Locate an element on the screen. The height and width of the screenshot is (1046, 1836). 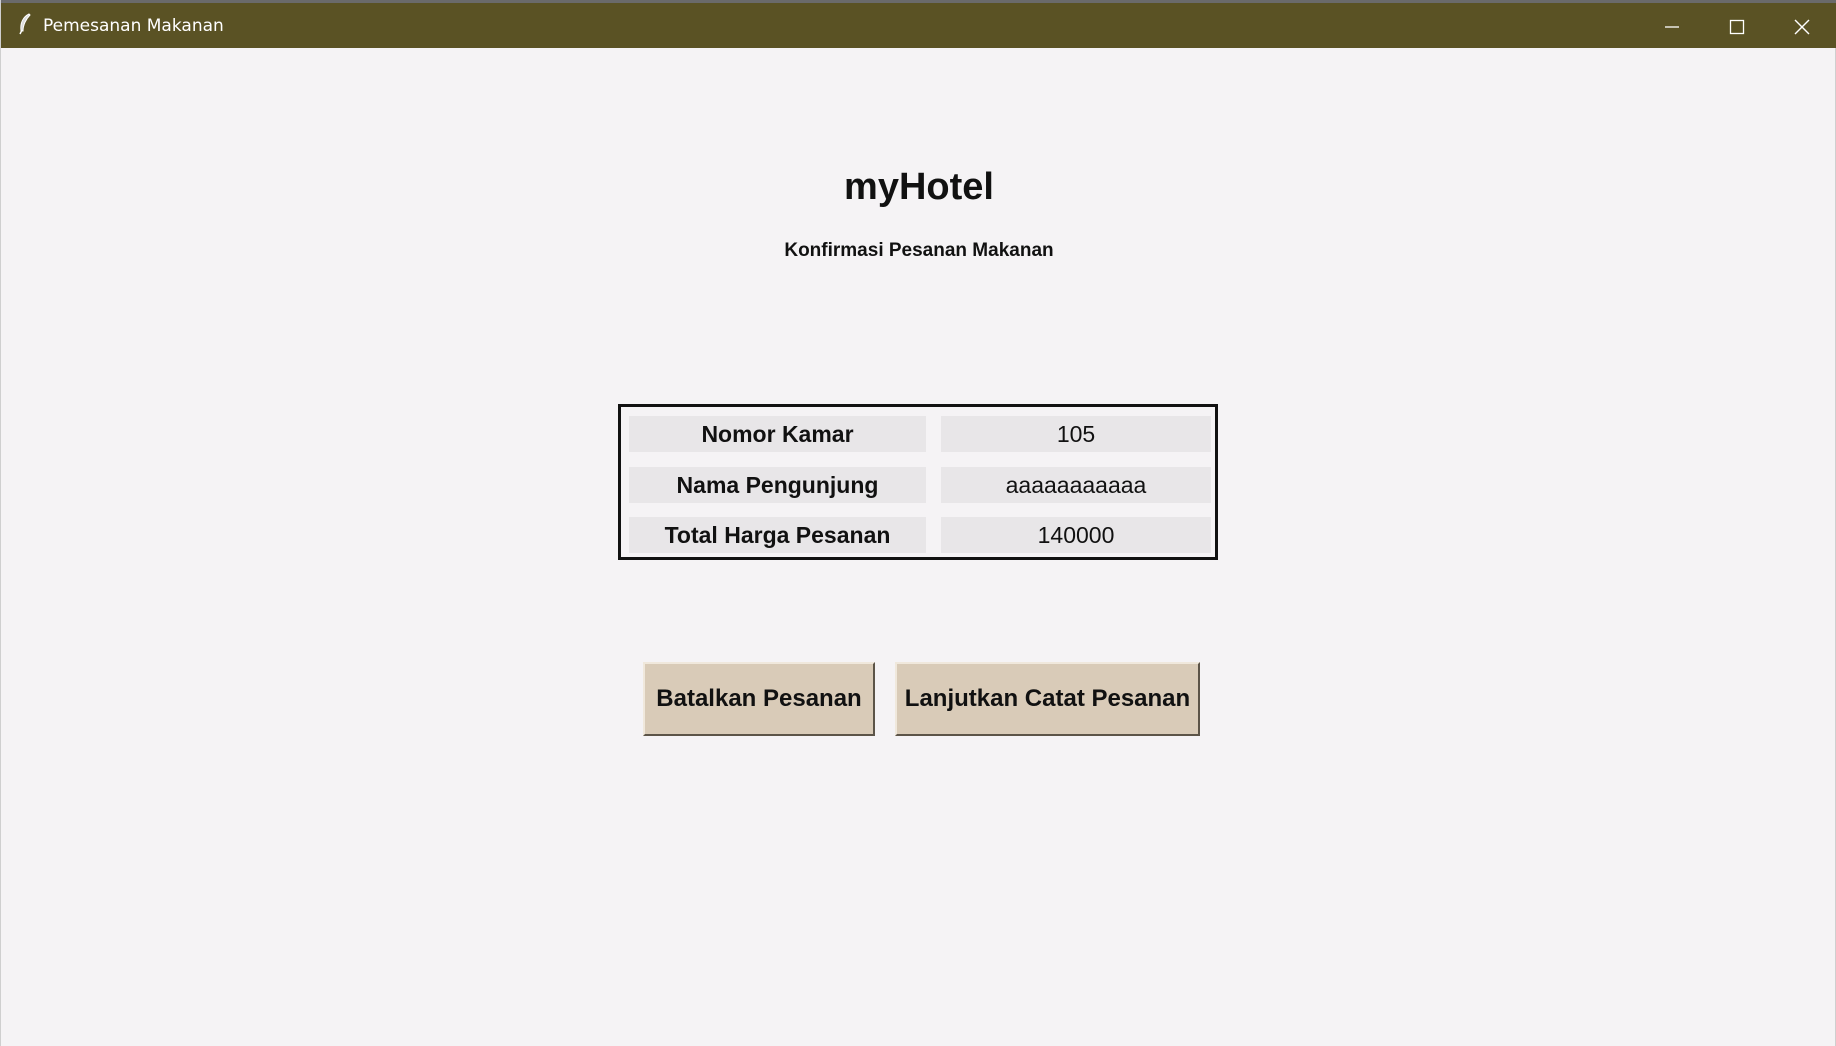
room-number-label: Nomor Kamar is located at coordinates (777, 434).